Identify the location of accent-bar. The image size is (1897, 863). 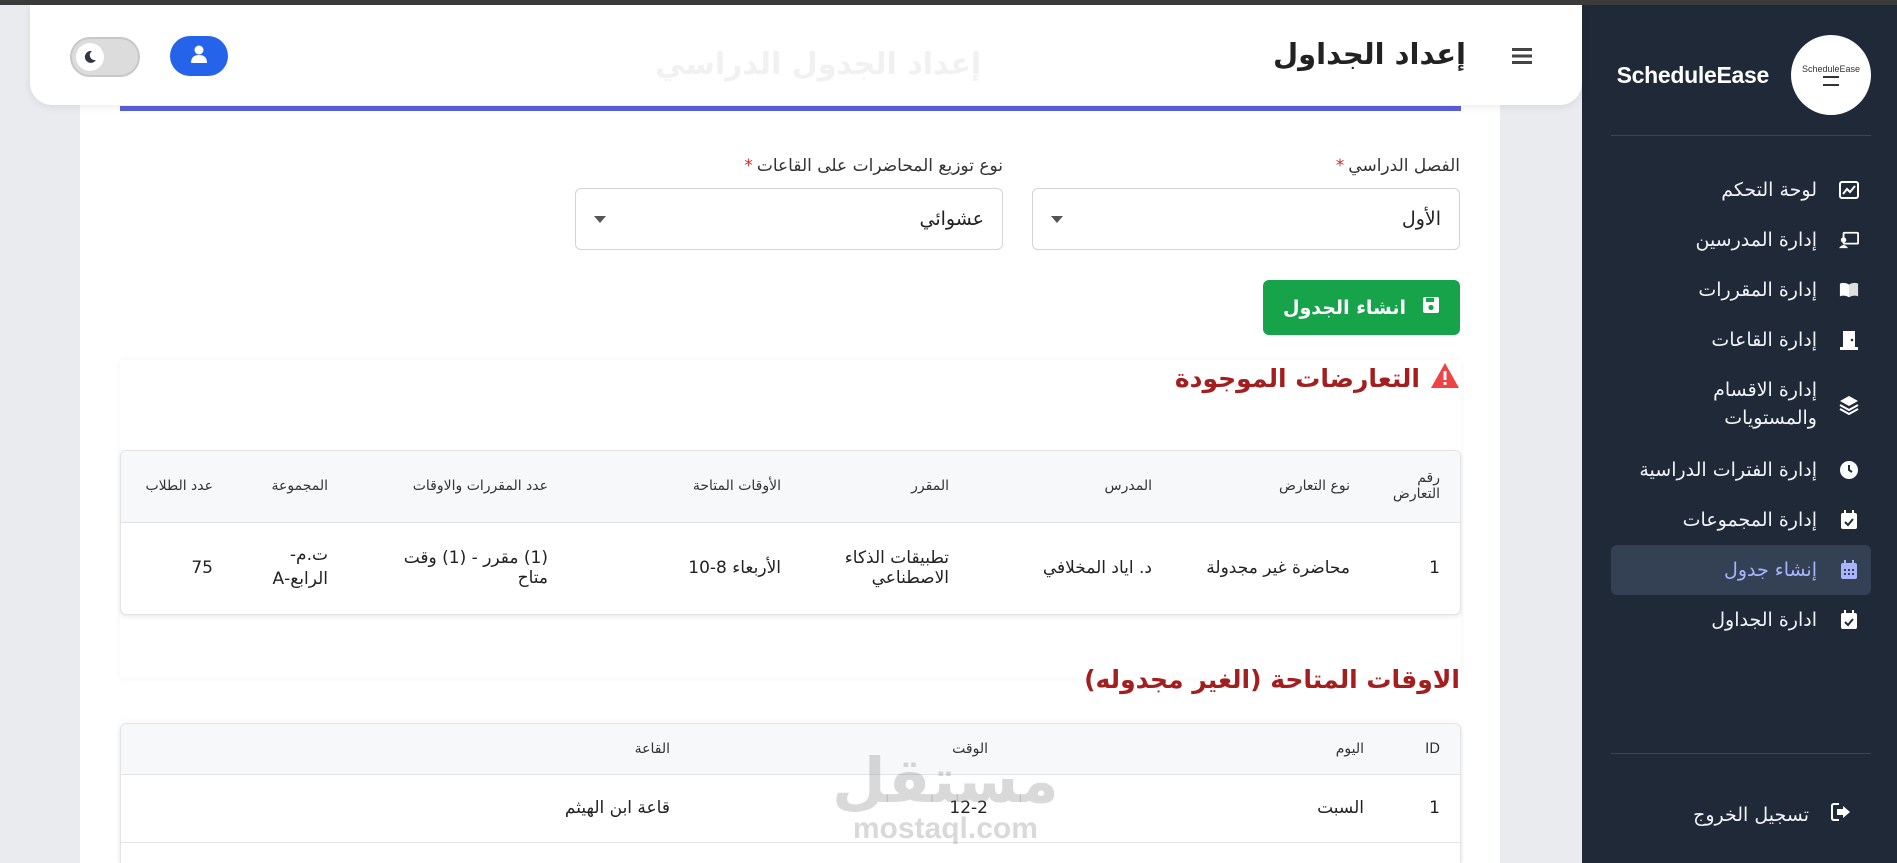
(790, 108).